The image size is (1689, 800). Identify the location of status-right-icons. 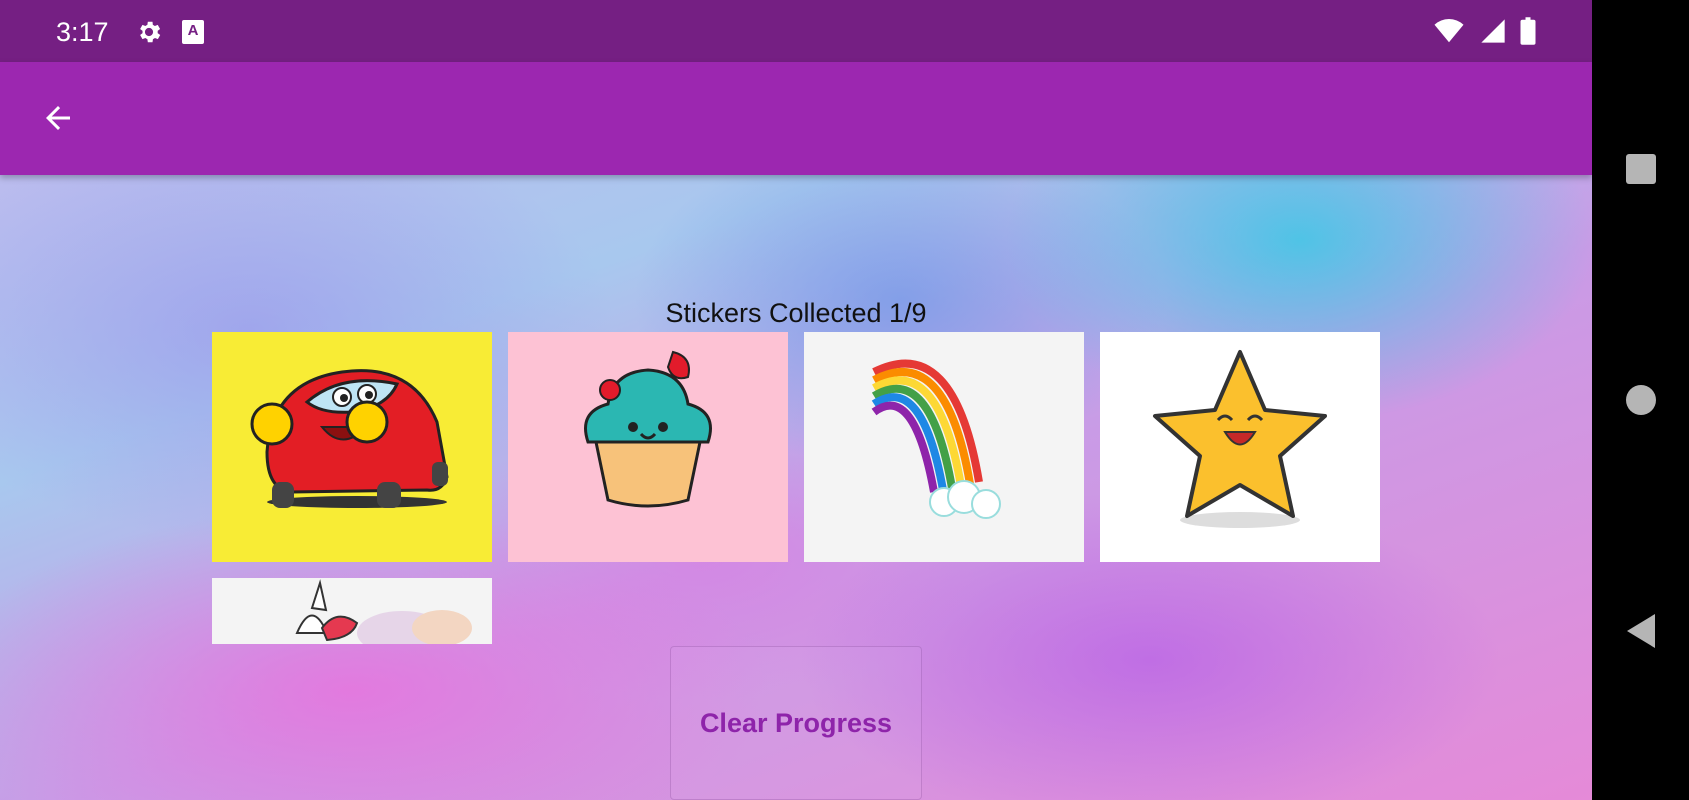
(1480, 31).